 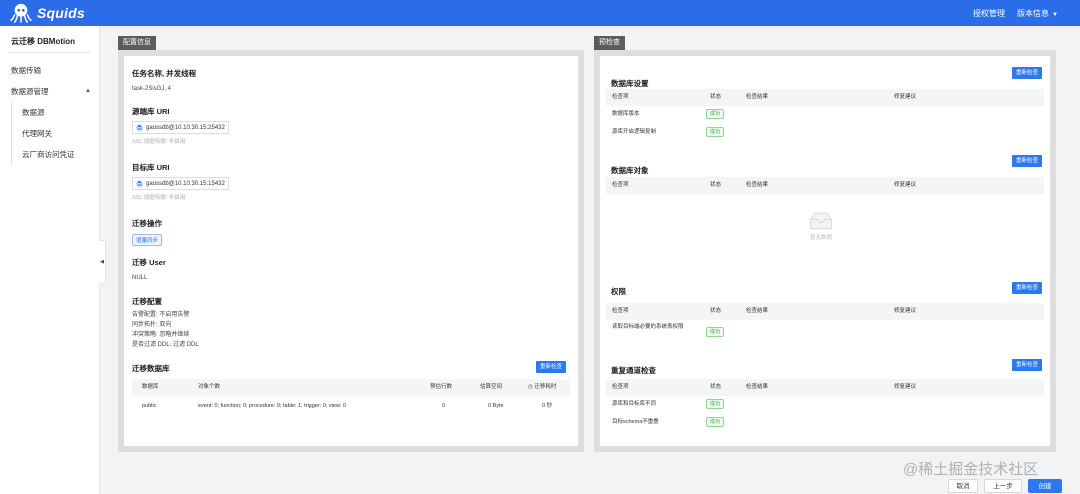 I want to click on logo: Squids, so click(x=47, y=13).